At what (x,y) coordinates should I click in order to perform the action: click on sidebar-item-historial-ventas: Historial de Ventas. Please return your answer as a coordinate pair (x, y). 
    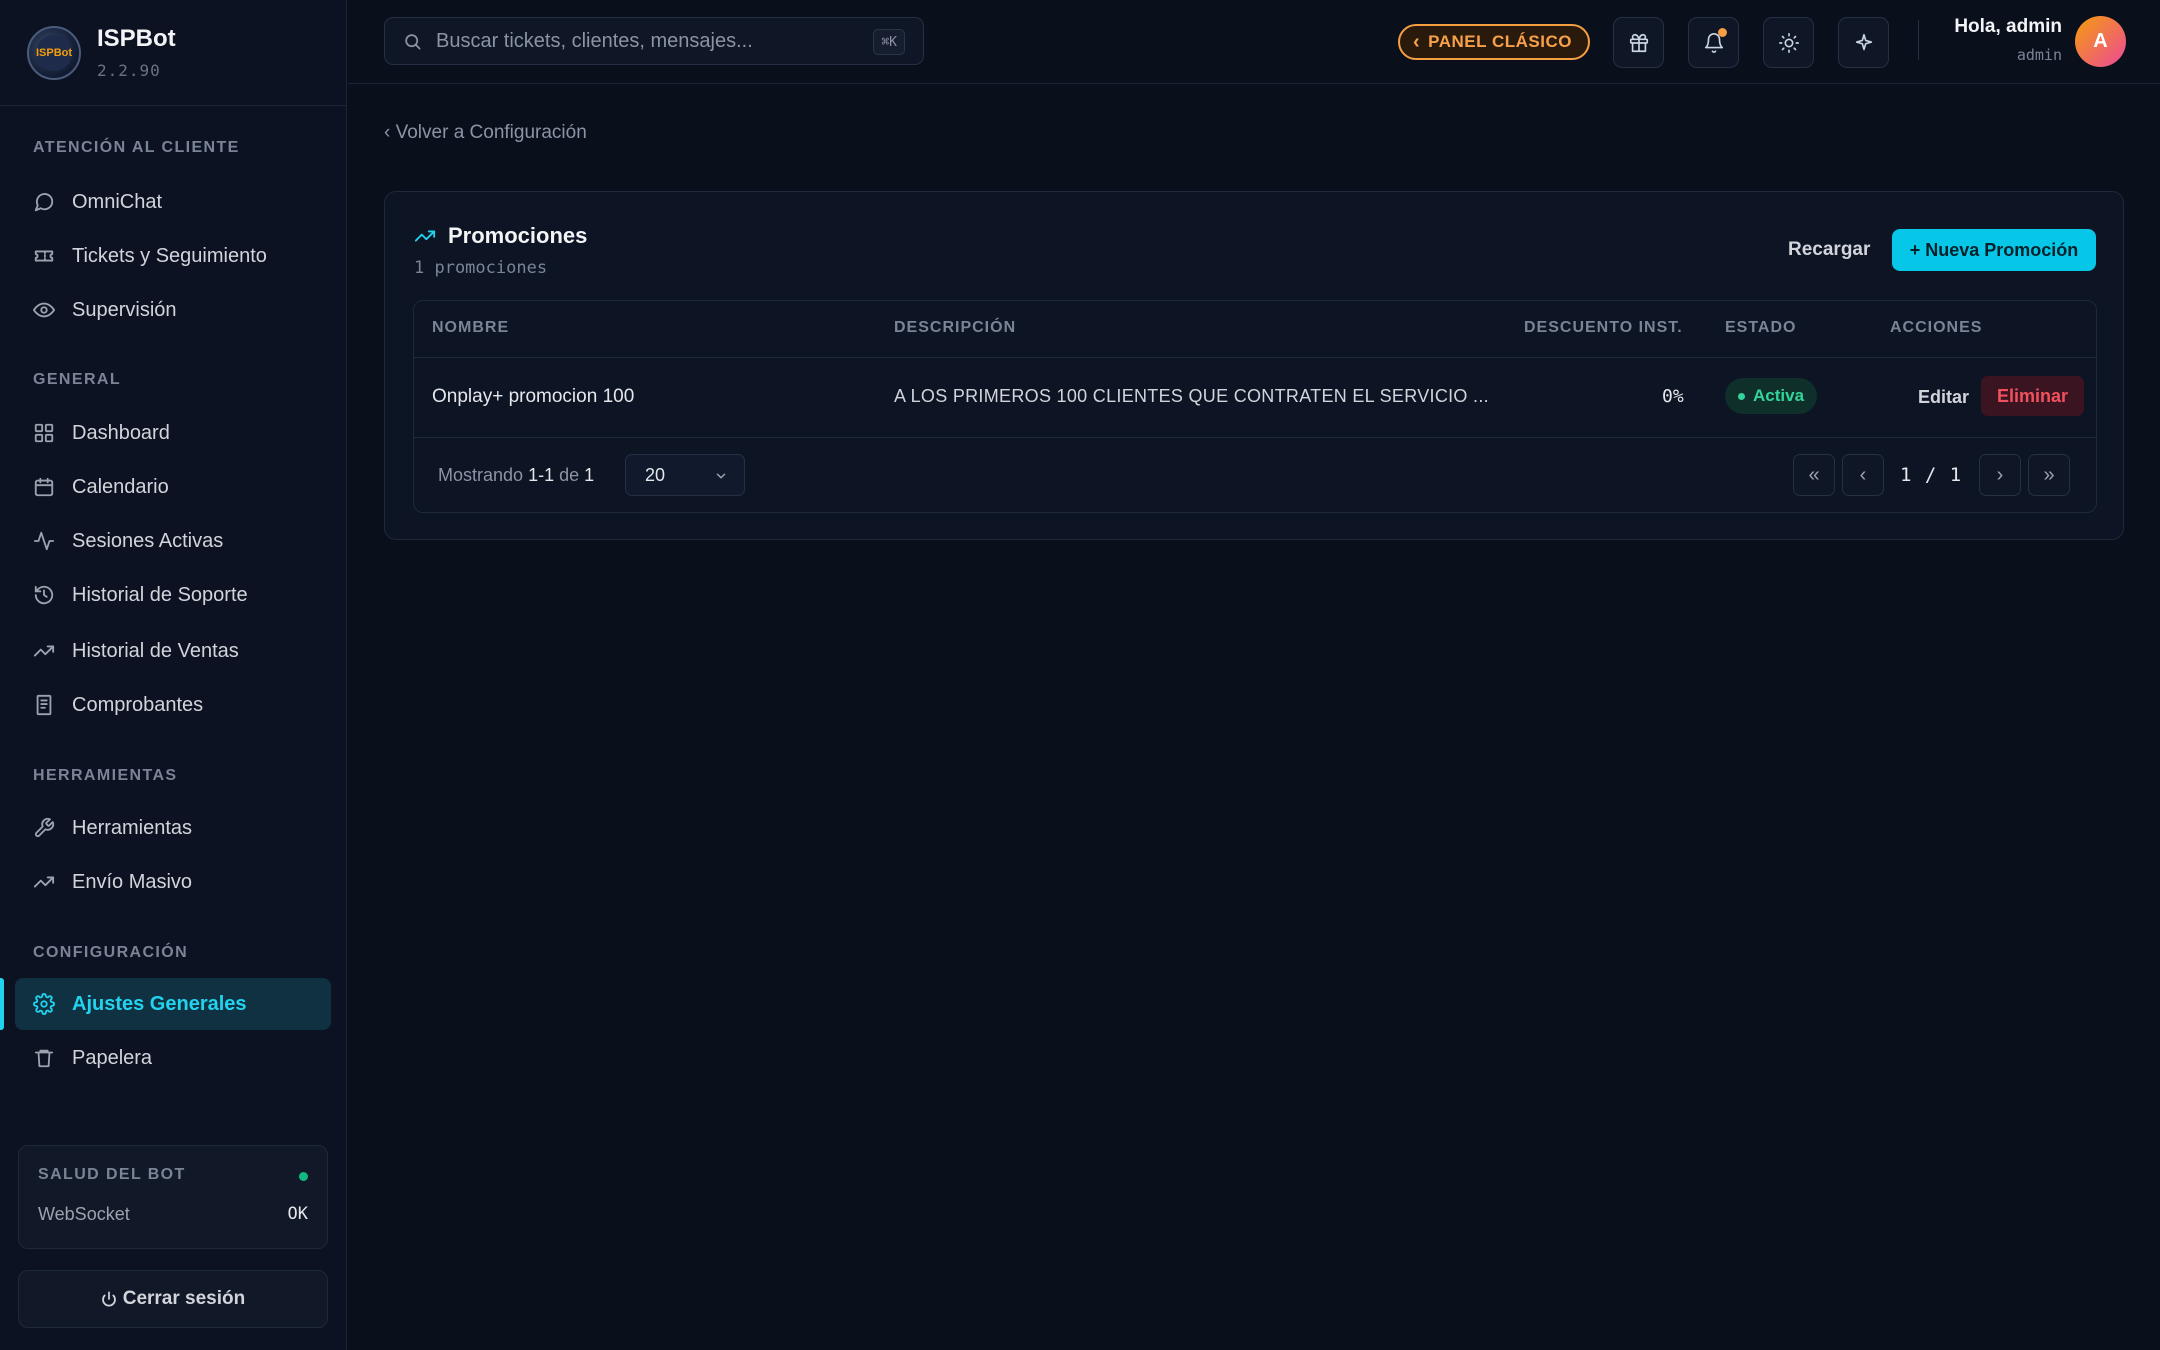
    Looking at the image, I should click on (173, 651).